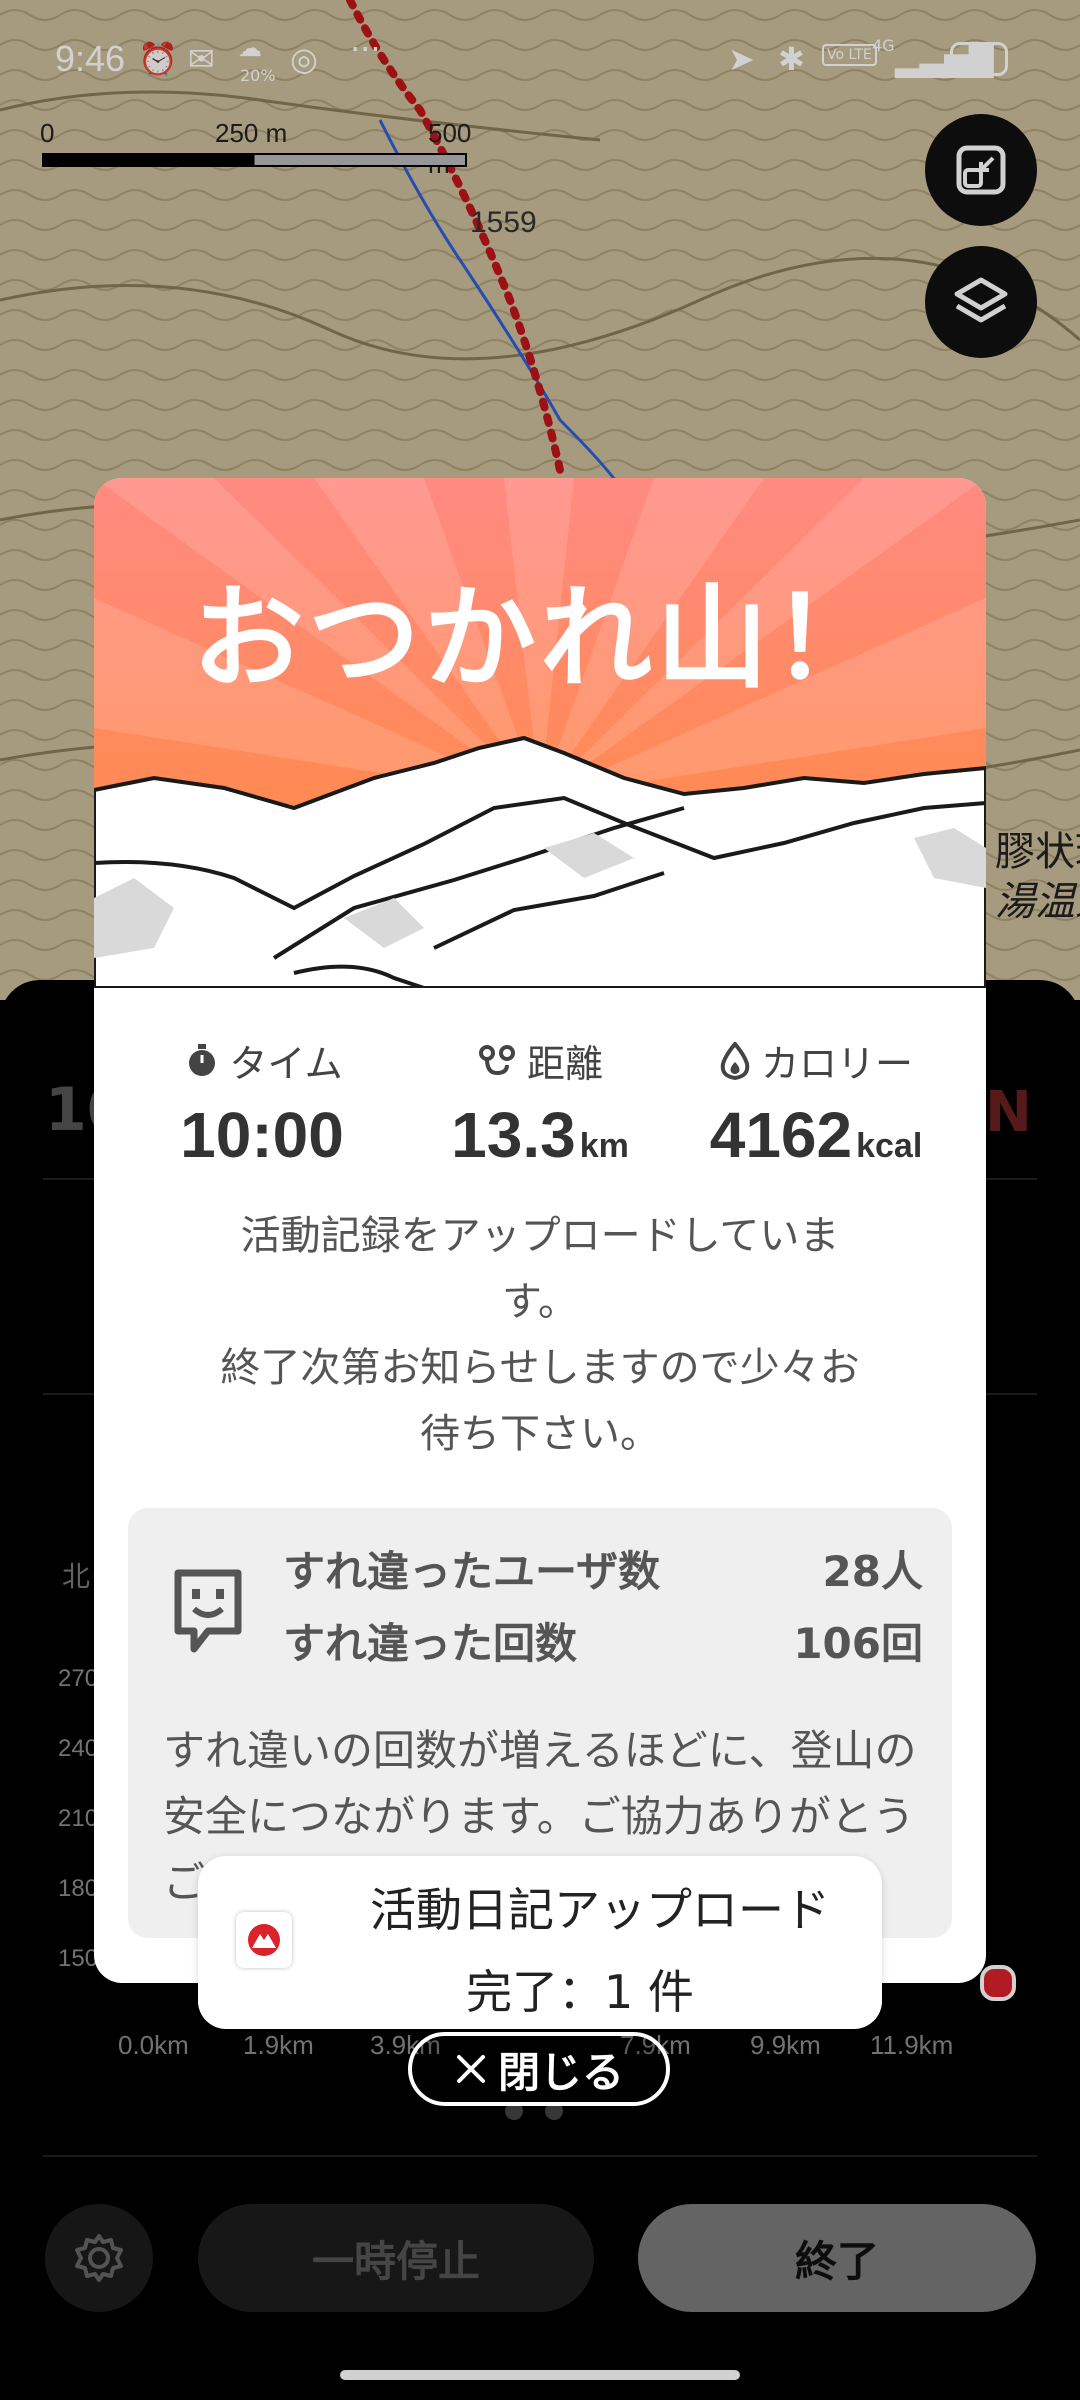 Image resolution: width=1080 pixels, height=2400 pixels. Describe the element at coordinates (513, 1135) in the screenshot. I see `stat-distance-value: 13.3` at that location.